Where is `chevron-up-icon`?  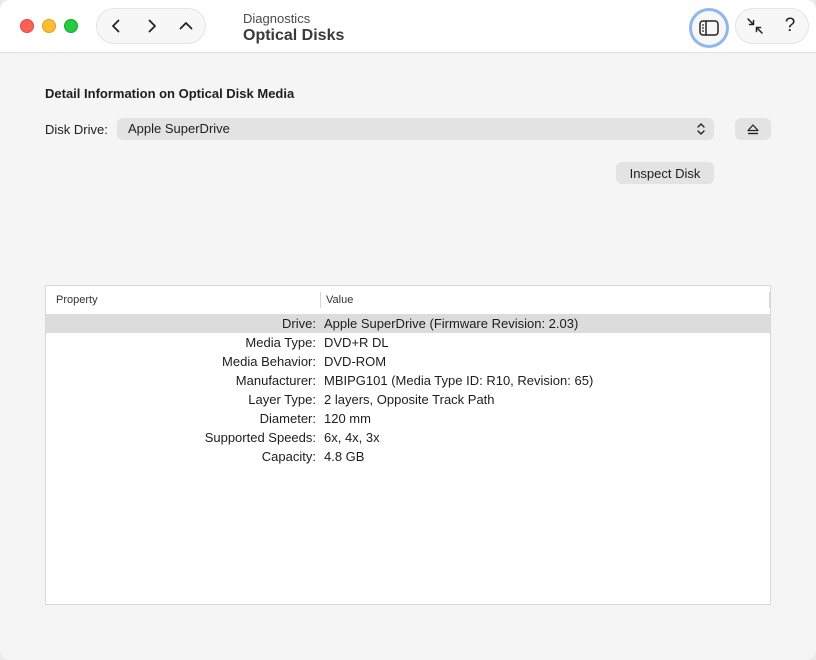 chevron-up-icon is located at coordinates (186, 26).